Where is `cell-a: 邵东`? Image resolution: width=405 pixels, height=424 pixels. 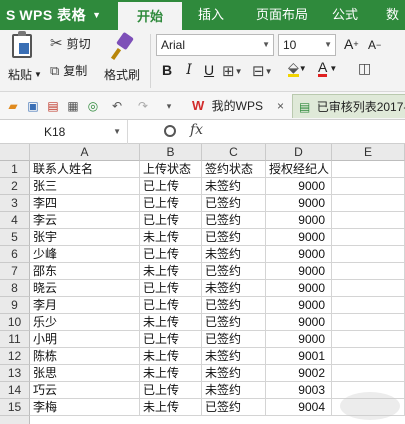 cell-a: 邵东 is located at coordinates (85, 271).